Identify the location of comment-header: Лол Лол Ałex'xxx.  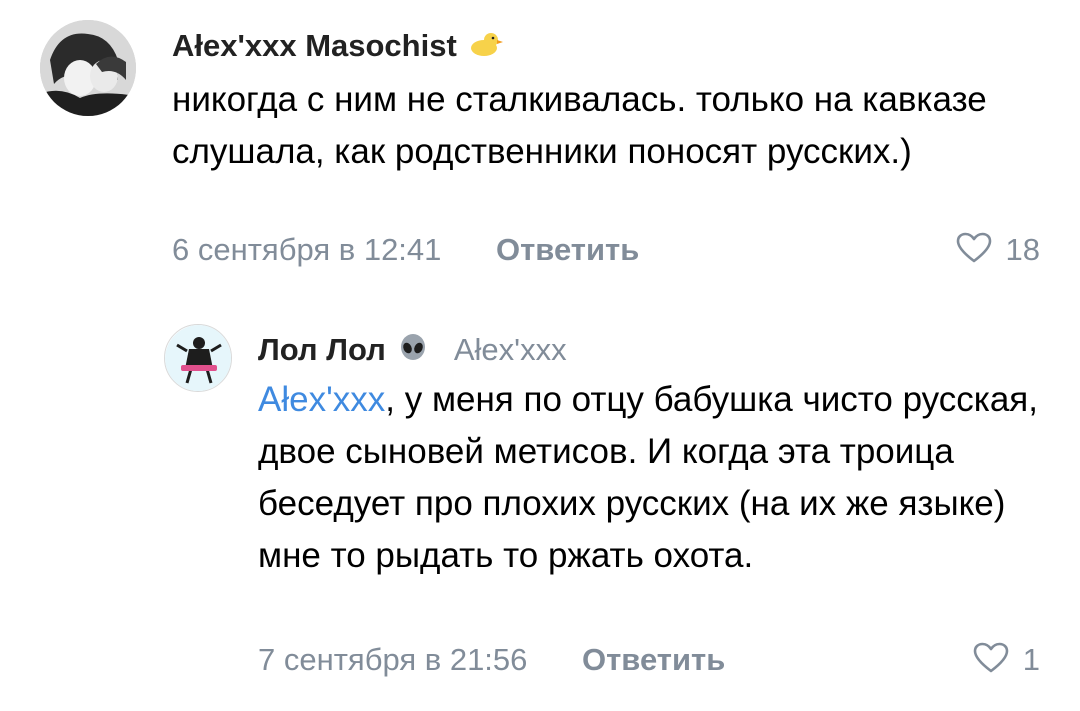
(412, 350).